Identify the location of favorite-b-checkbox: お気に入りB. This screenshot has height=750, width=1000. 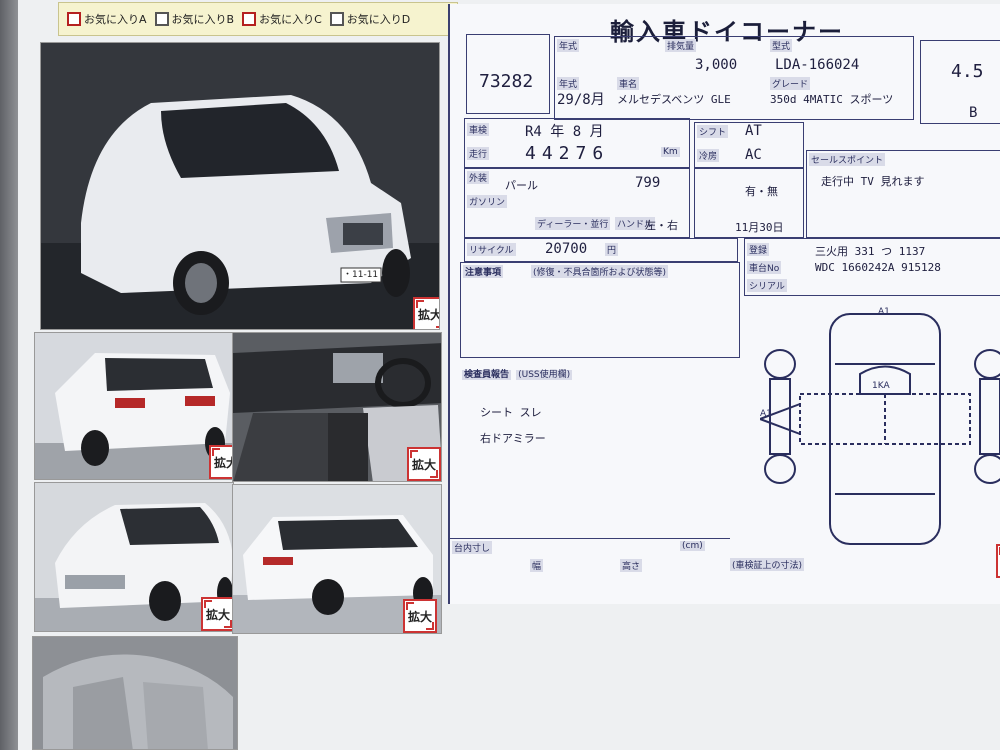
(194, 19).